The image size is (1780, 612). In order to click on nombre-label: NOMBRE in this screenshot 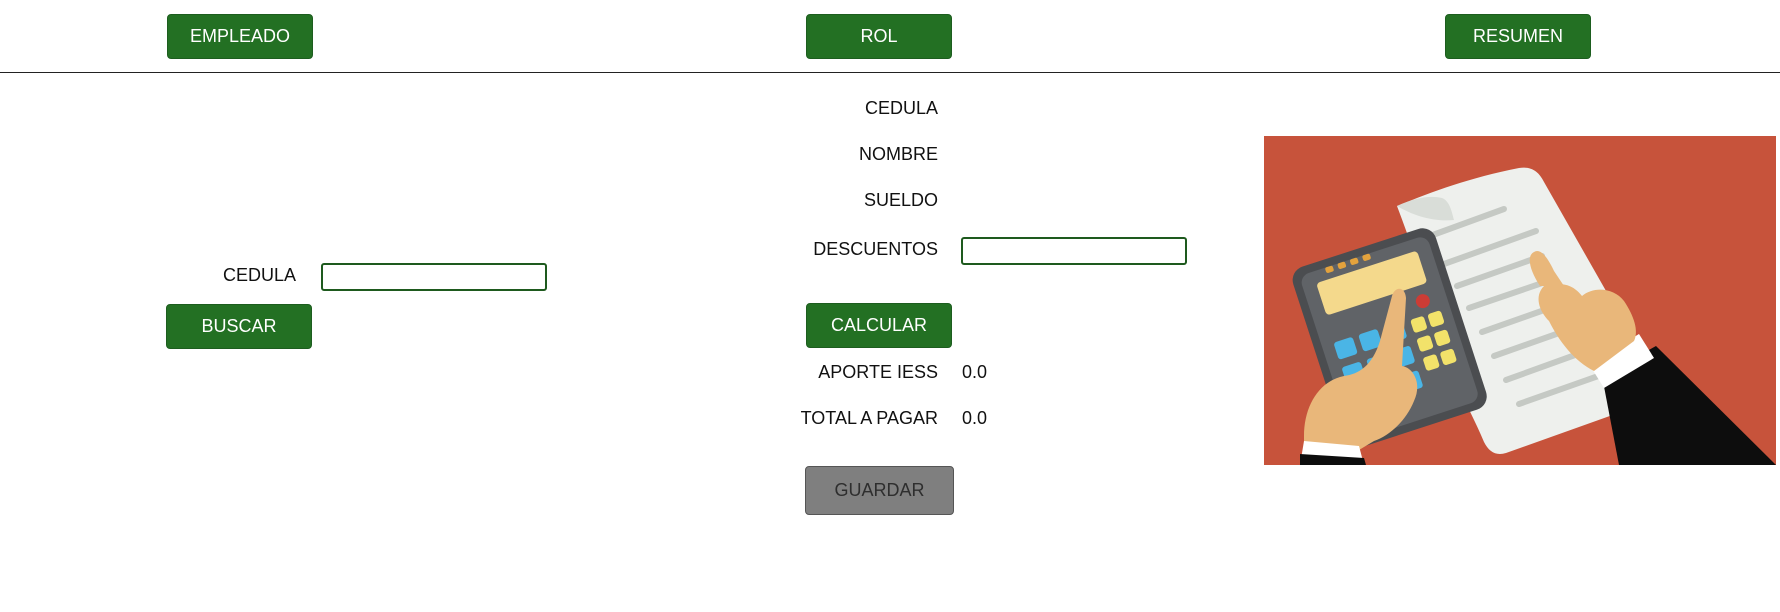, I will do `click(898, 154)`.